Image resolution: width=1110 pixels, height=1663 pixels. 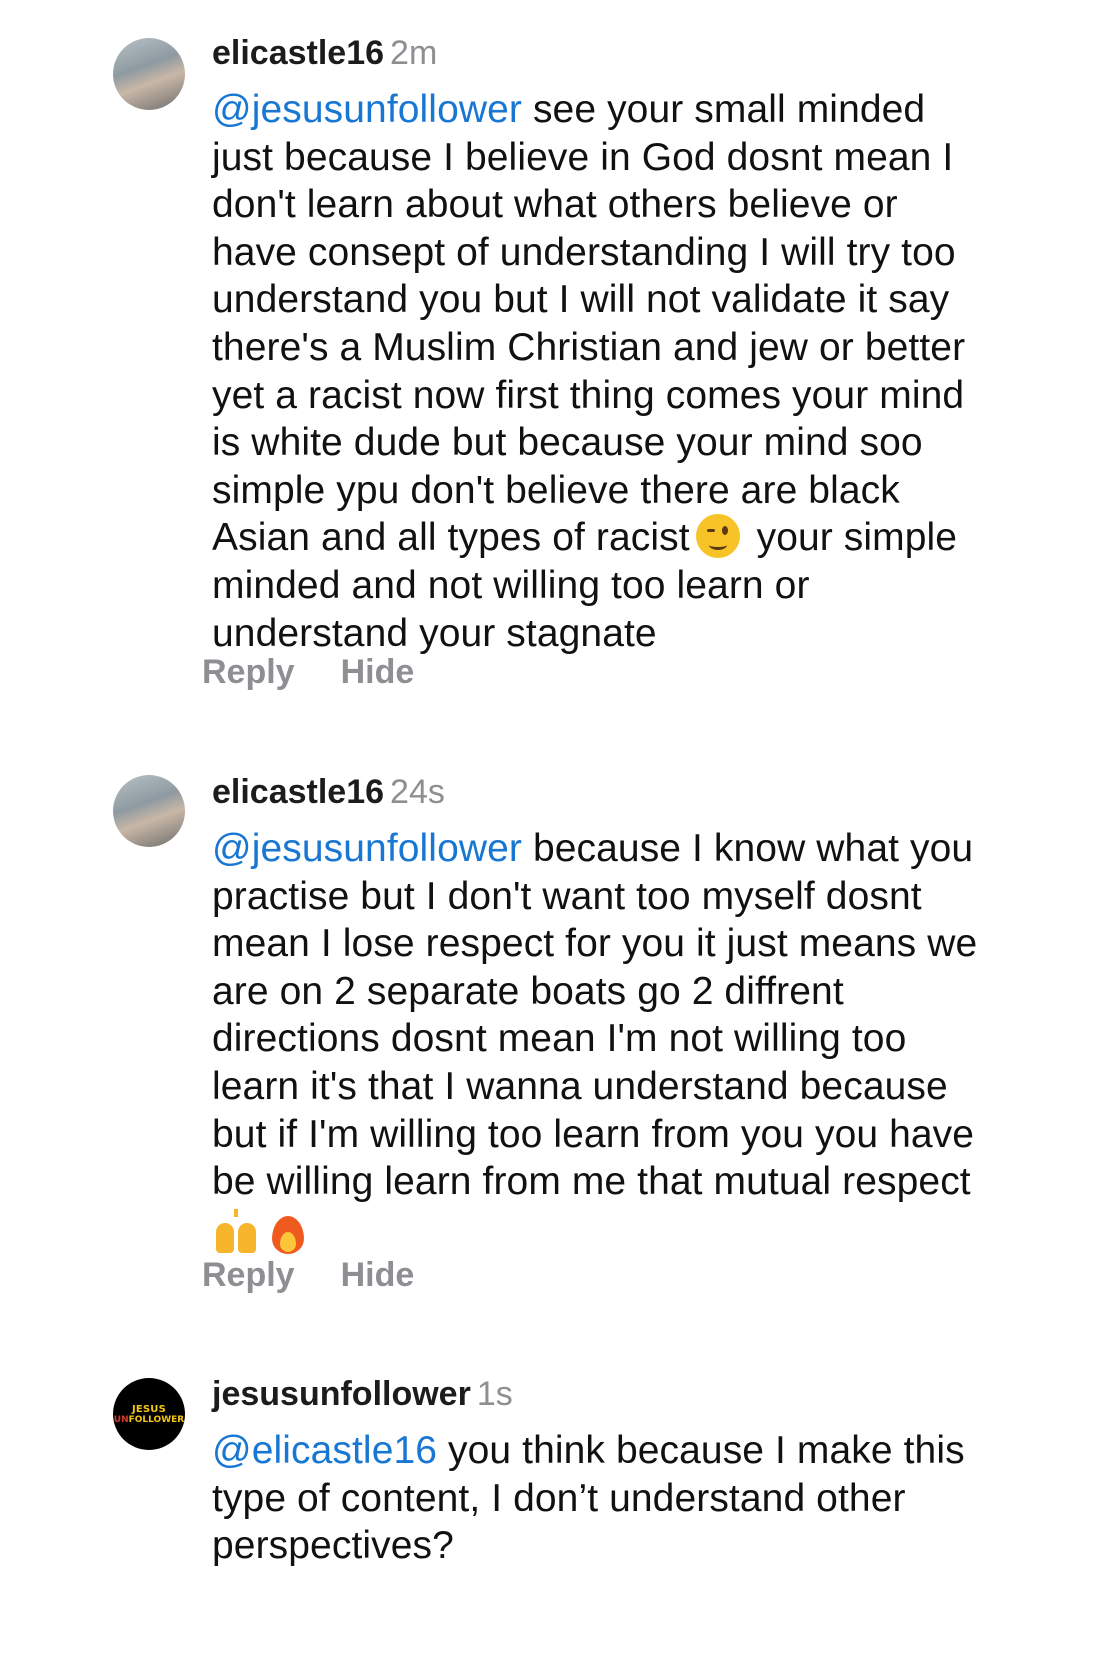 What do you see at coordinates (236, 1231) in the screenshot?
I see `raising-hands-icon` at bounding box center [236, 1231].